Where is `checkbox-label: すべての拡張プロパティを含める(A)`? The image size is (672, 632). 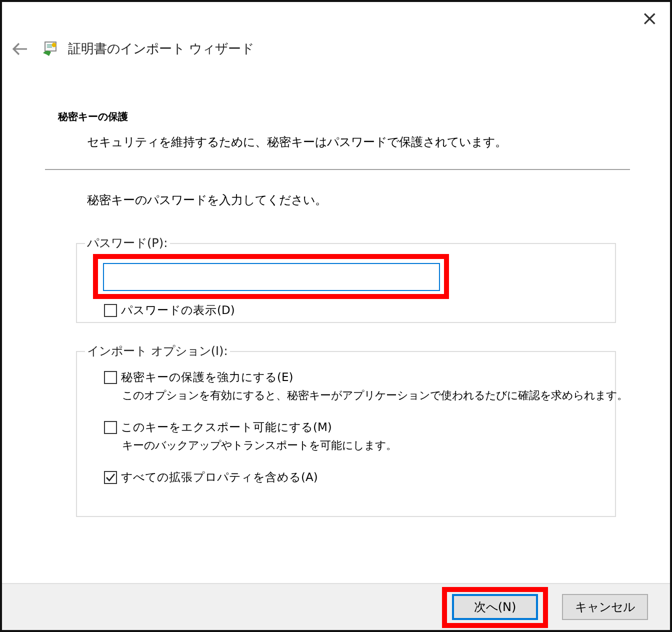 checkbox-label: すべての拡張プロパティを含める(A) is located at coordinates (219, 477).